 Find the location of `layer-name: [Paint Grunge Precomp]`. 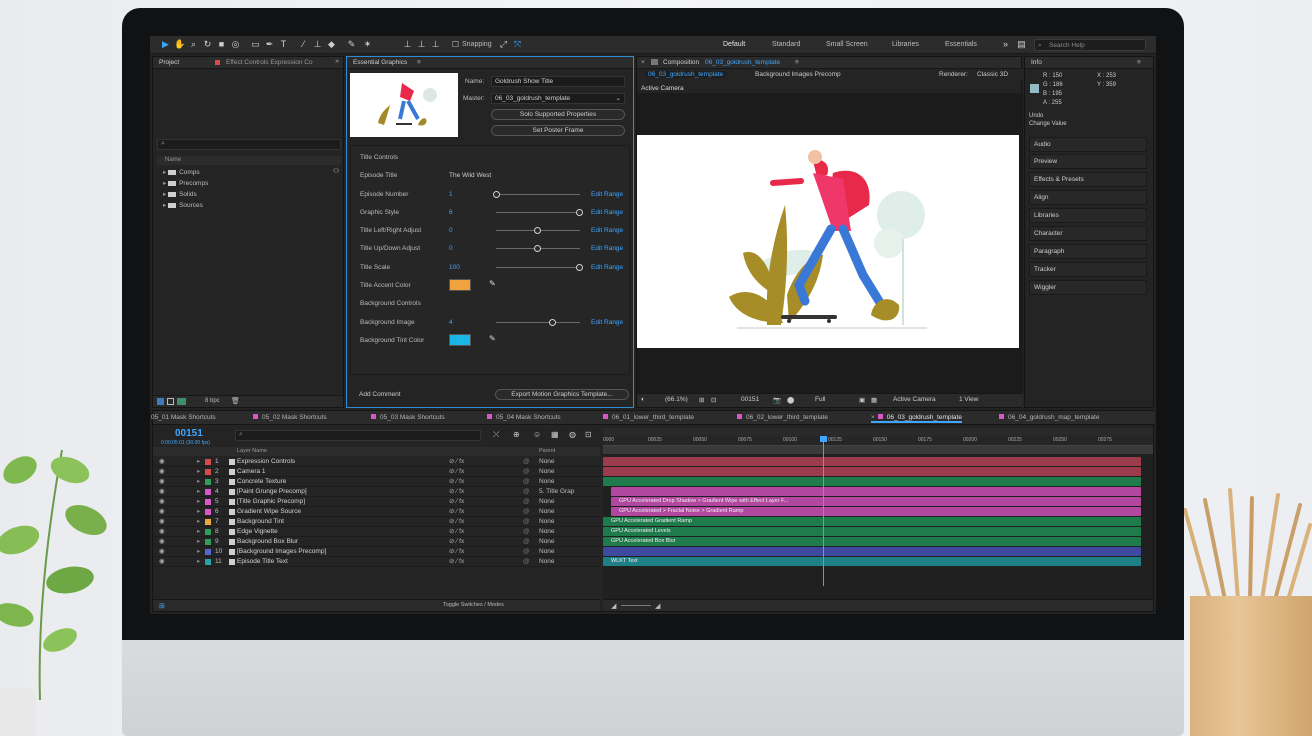

layer-name: [Paint Grunge Precomp] is located at coordinates (272, 491).